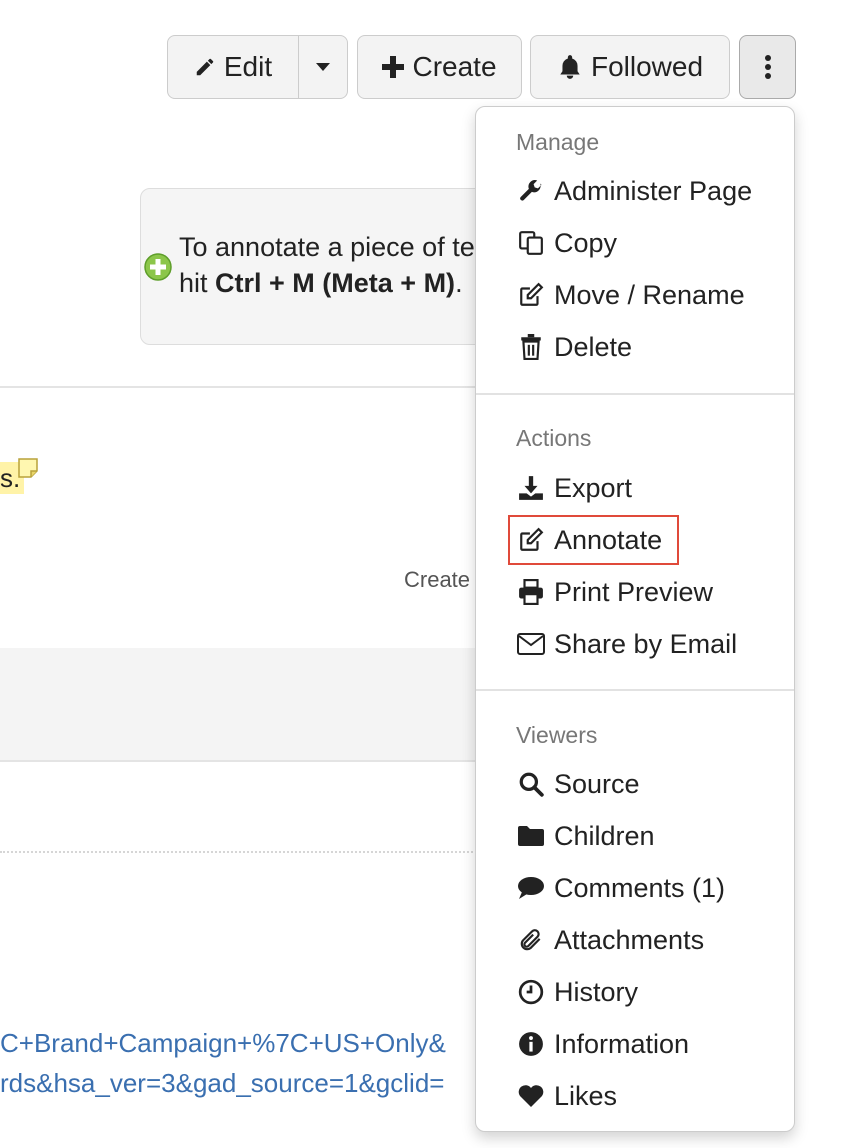 The image size is (844, 1148). What do you see at coordinates (531, 644) in the screenshot?
I see `envelope-icon` at bounding box center [531, 644].